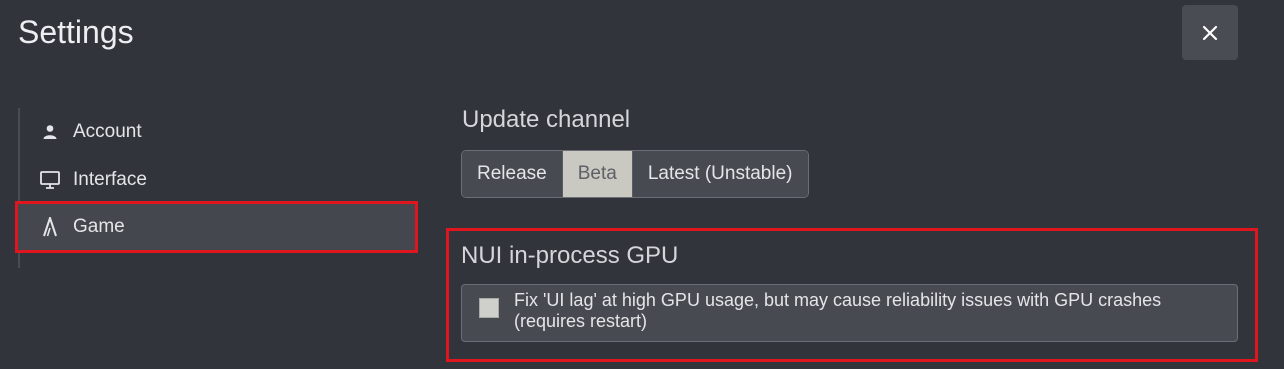  I want to click on close-button, so click(1210, 32).